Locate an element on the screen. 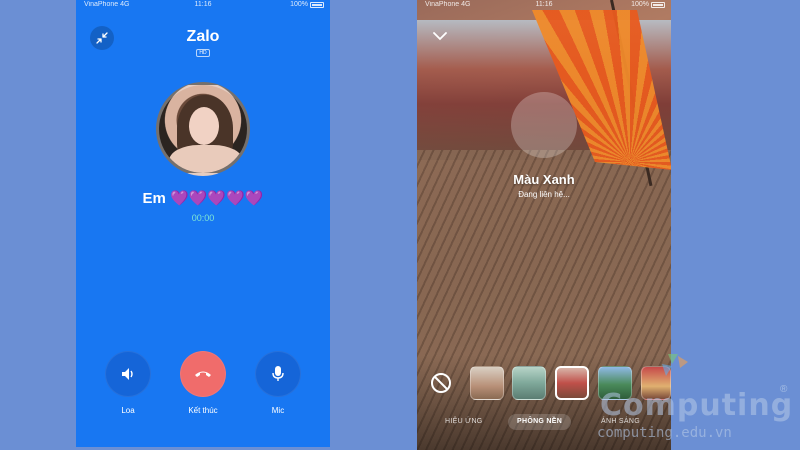 The width and height of the screenshot is (800, 450). caller-name: Em 💜💜💜💜💜 is located at coordinates (203, 198).